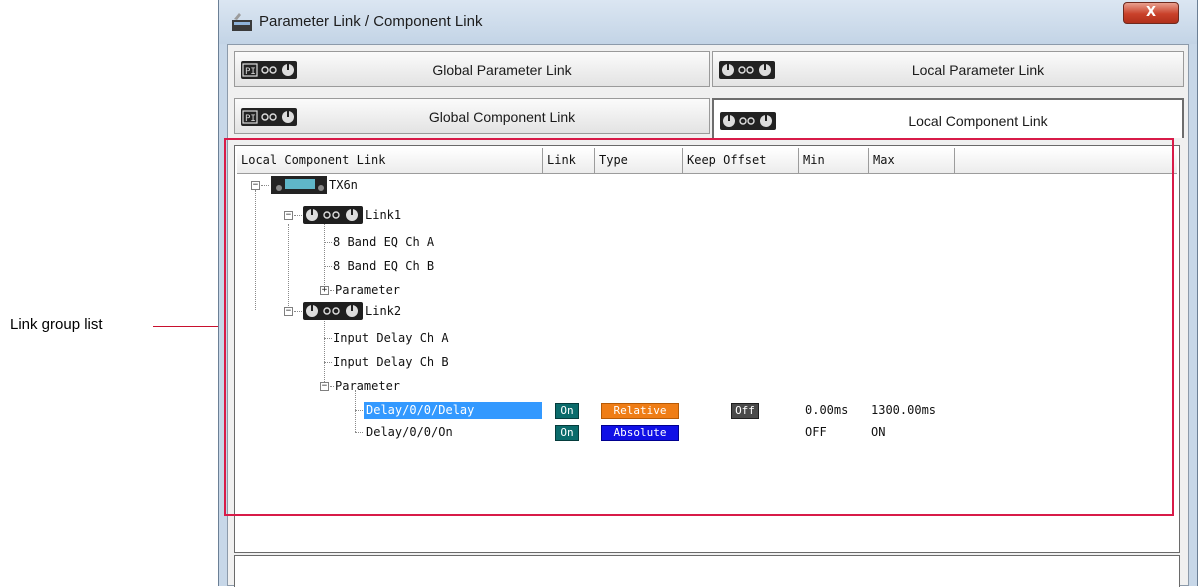 The height and width of the screenshot is (587, 1198). What do you see at coordinates (707, 571) in the screenshot?
I see `lower-panel` at bounding box center [707, 571].